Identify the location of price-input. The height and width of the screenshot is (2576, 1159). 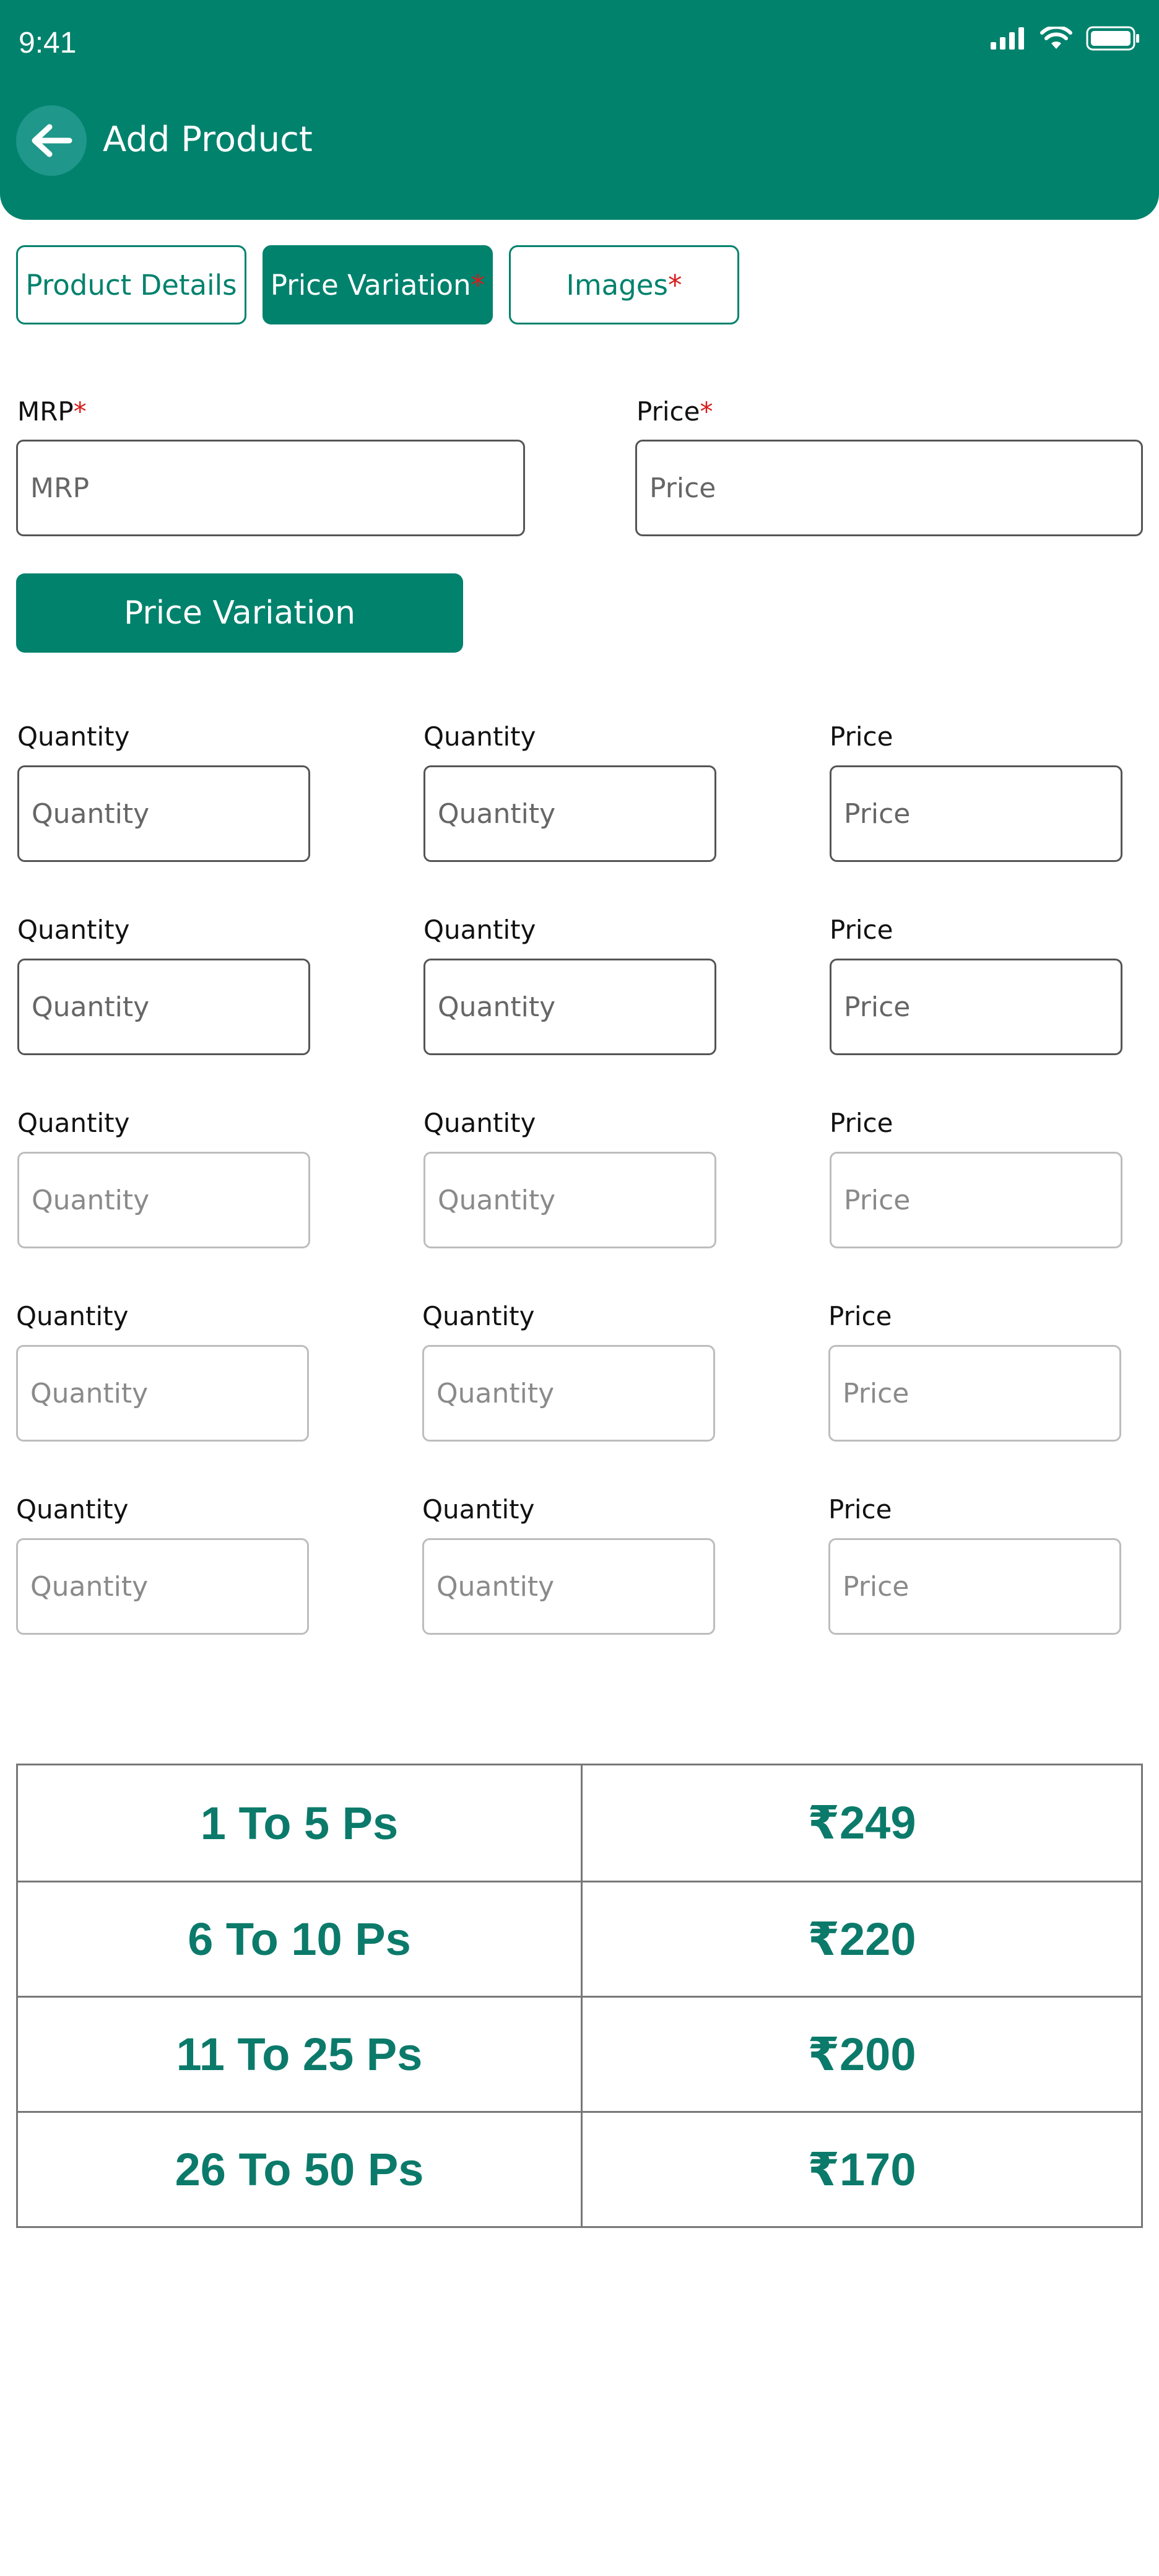
(889, 488).